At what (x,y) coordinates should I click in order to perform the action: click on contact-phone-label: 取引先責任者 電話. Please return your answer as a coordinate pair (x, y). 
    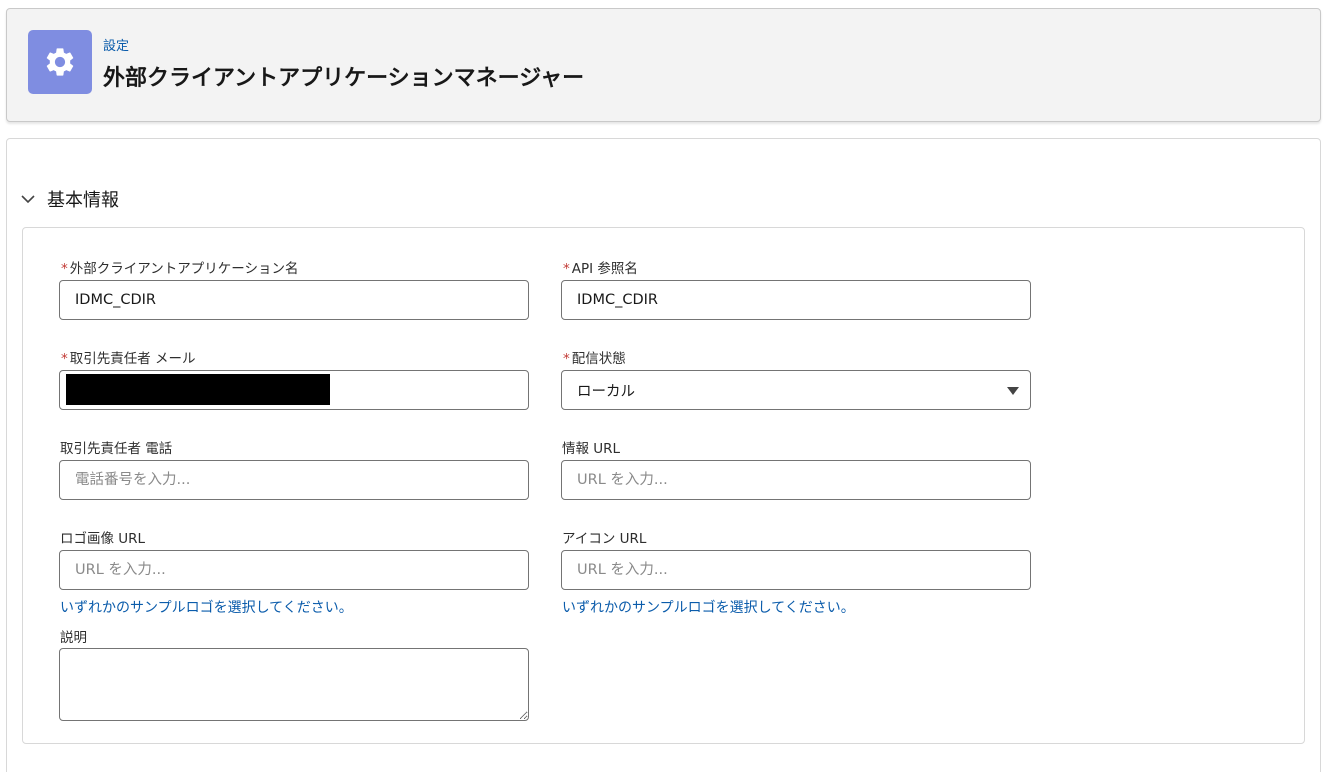
    Looking at the image, I should click on (116, 449).